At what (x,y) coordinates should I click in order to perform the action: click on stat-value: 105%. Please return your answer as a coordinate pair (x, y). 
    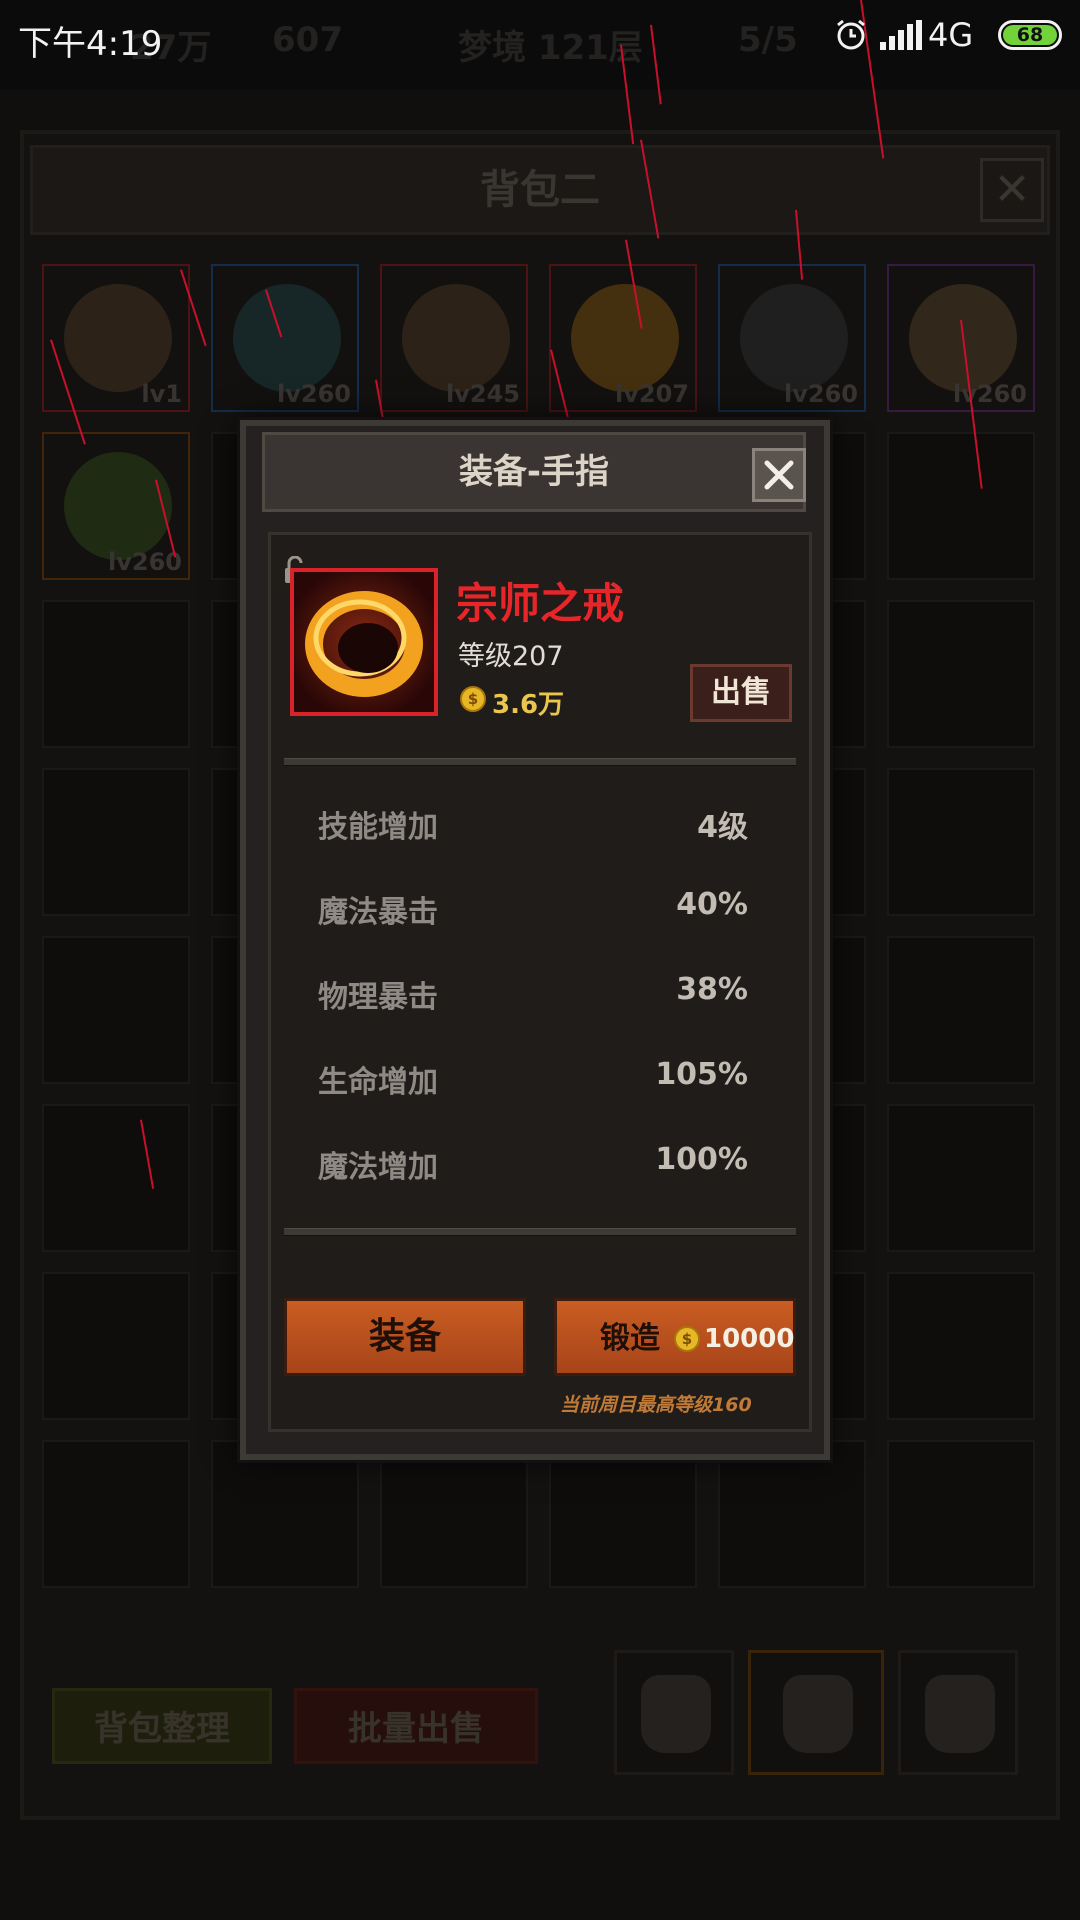
    Looking at the image, I should click on (701, 1074).